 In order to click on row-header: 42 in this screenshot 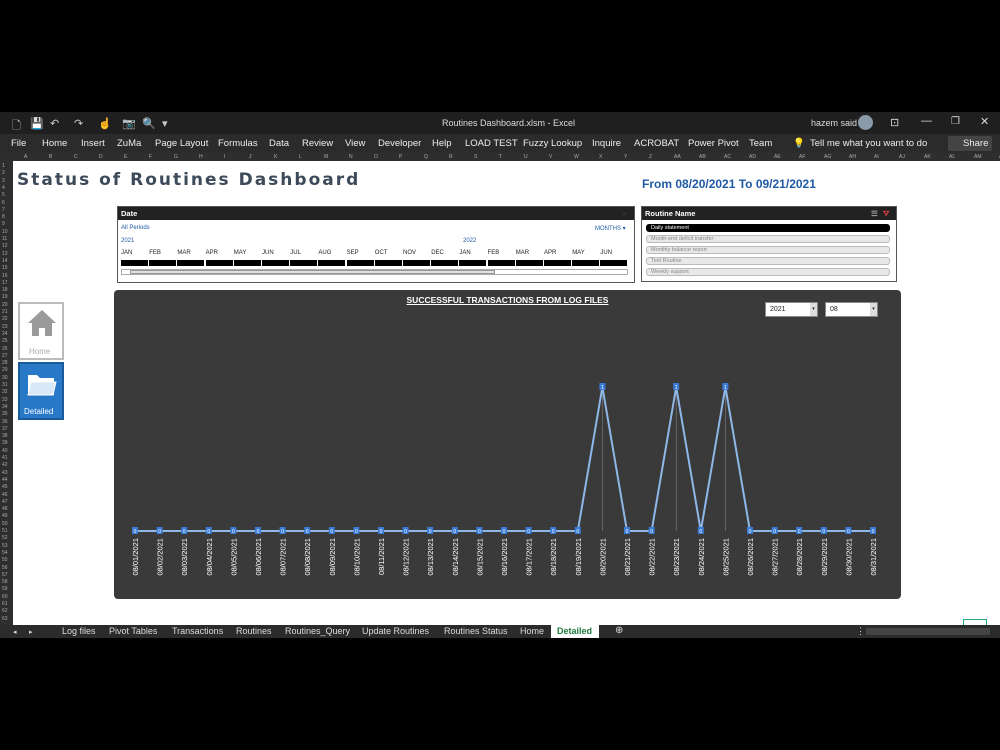, I will do `click(5, 465)`.